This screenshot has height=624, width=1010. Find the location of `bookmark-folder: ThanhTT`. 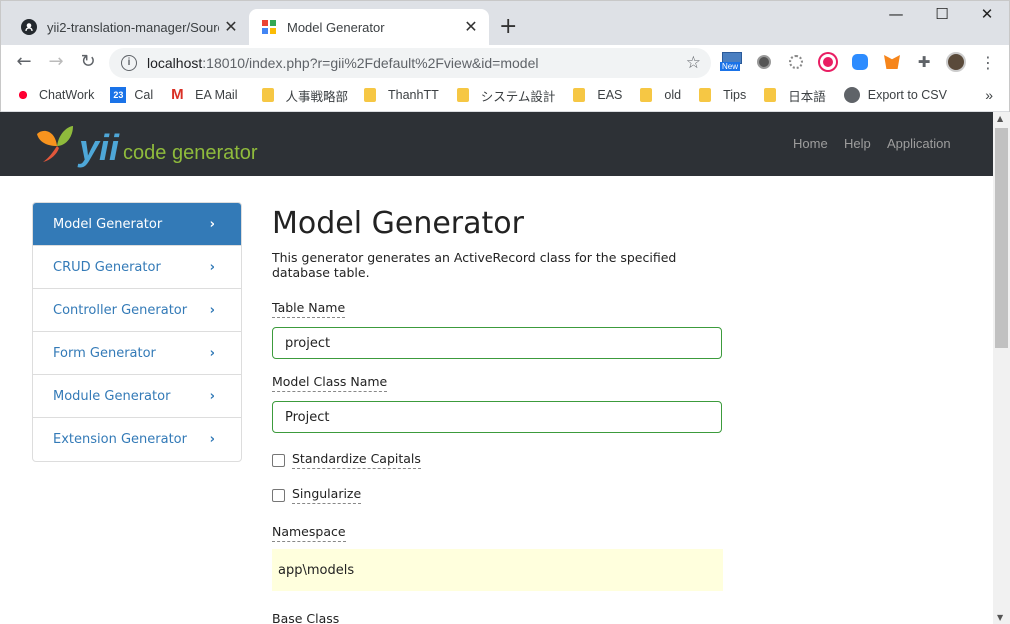

bookmark-folder: ThanhTT is located at coordinates (401, 95).